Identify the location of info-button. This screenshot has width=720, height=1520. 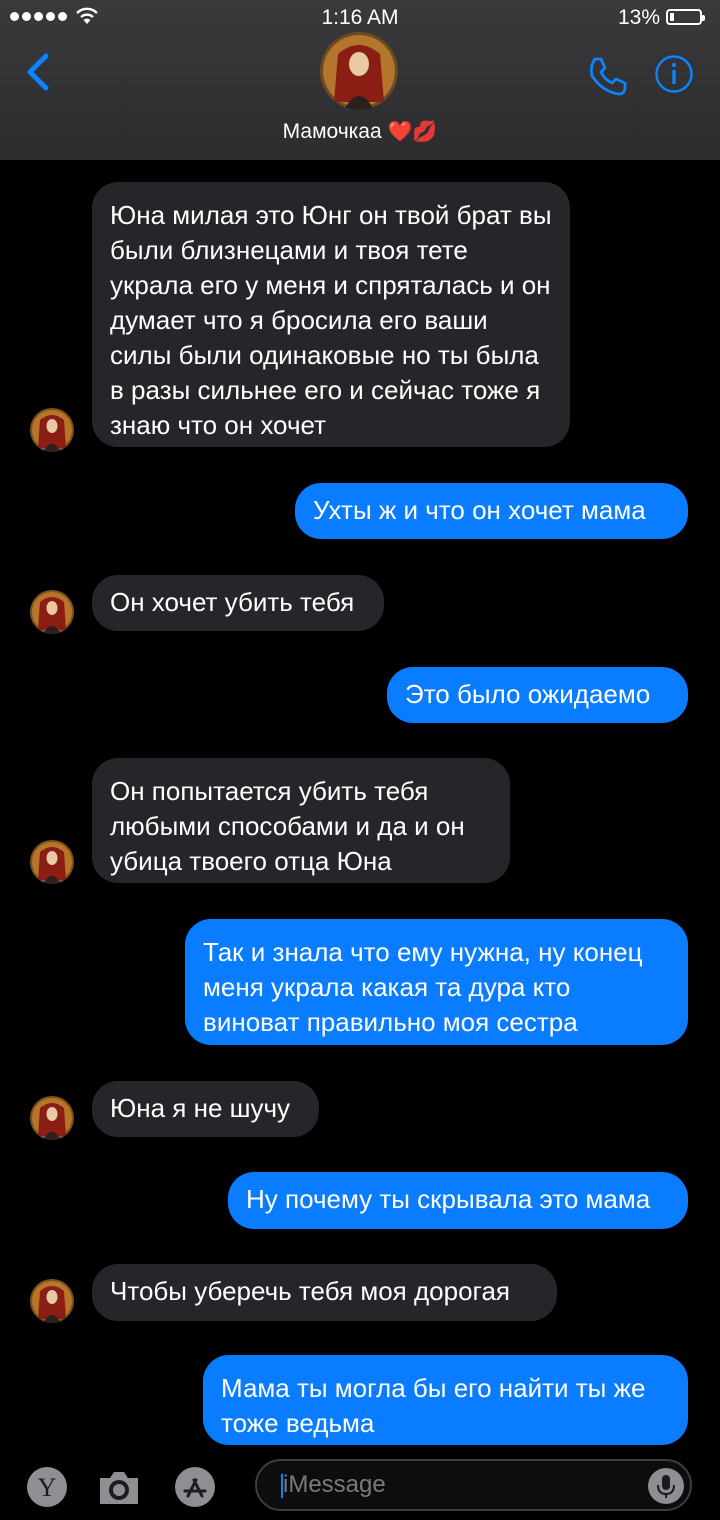
(674, 74).